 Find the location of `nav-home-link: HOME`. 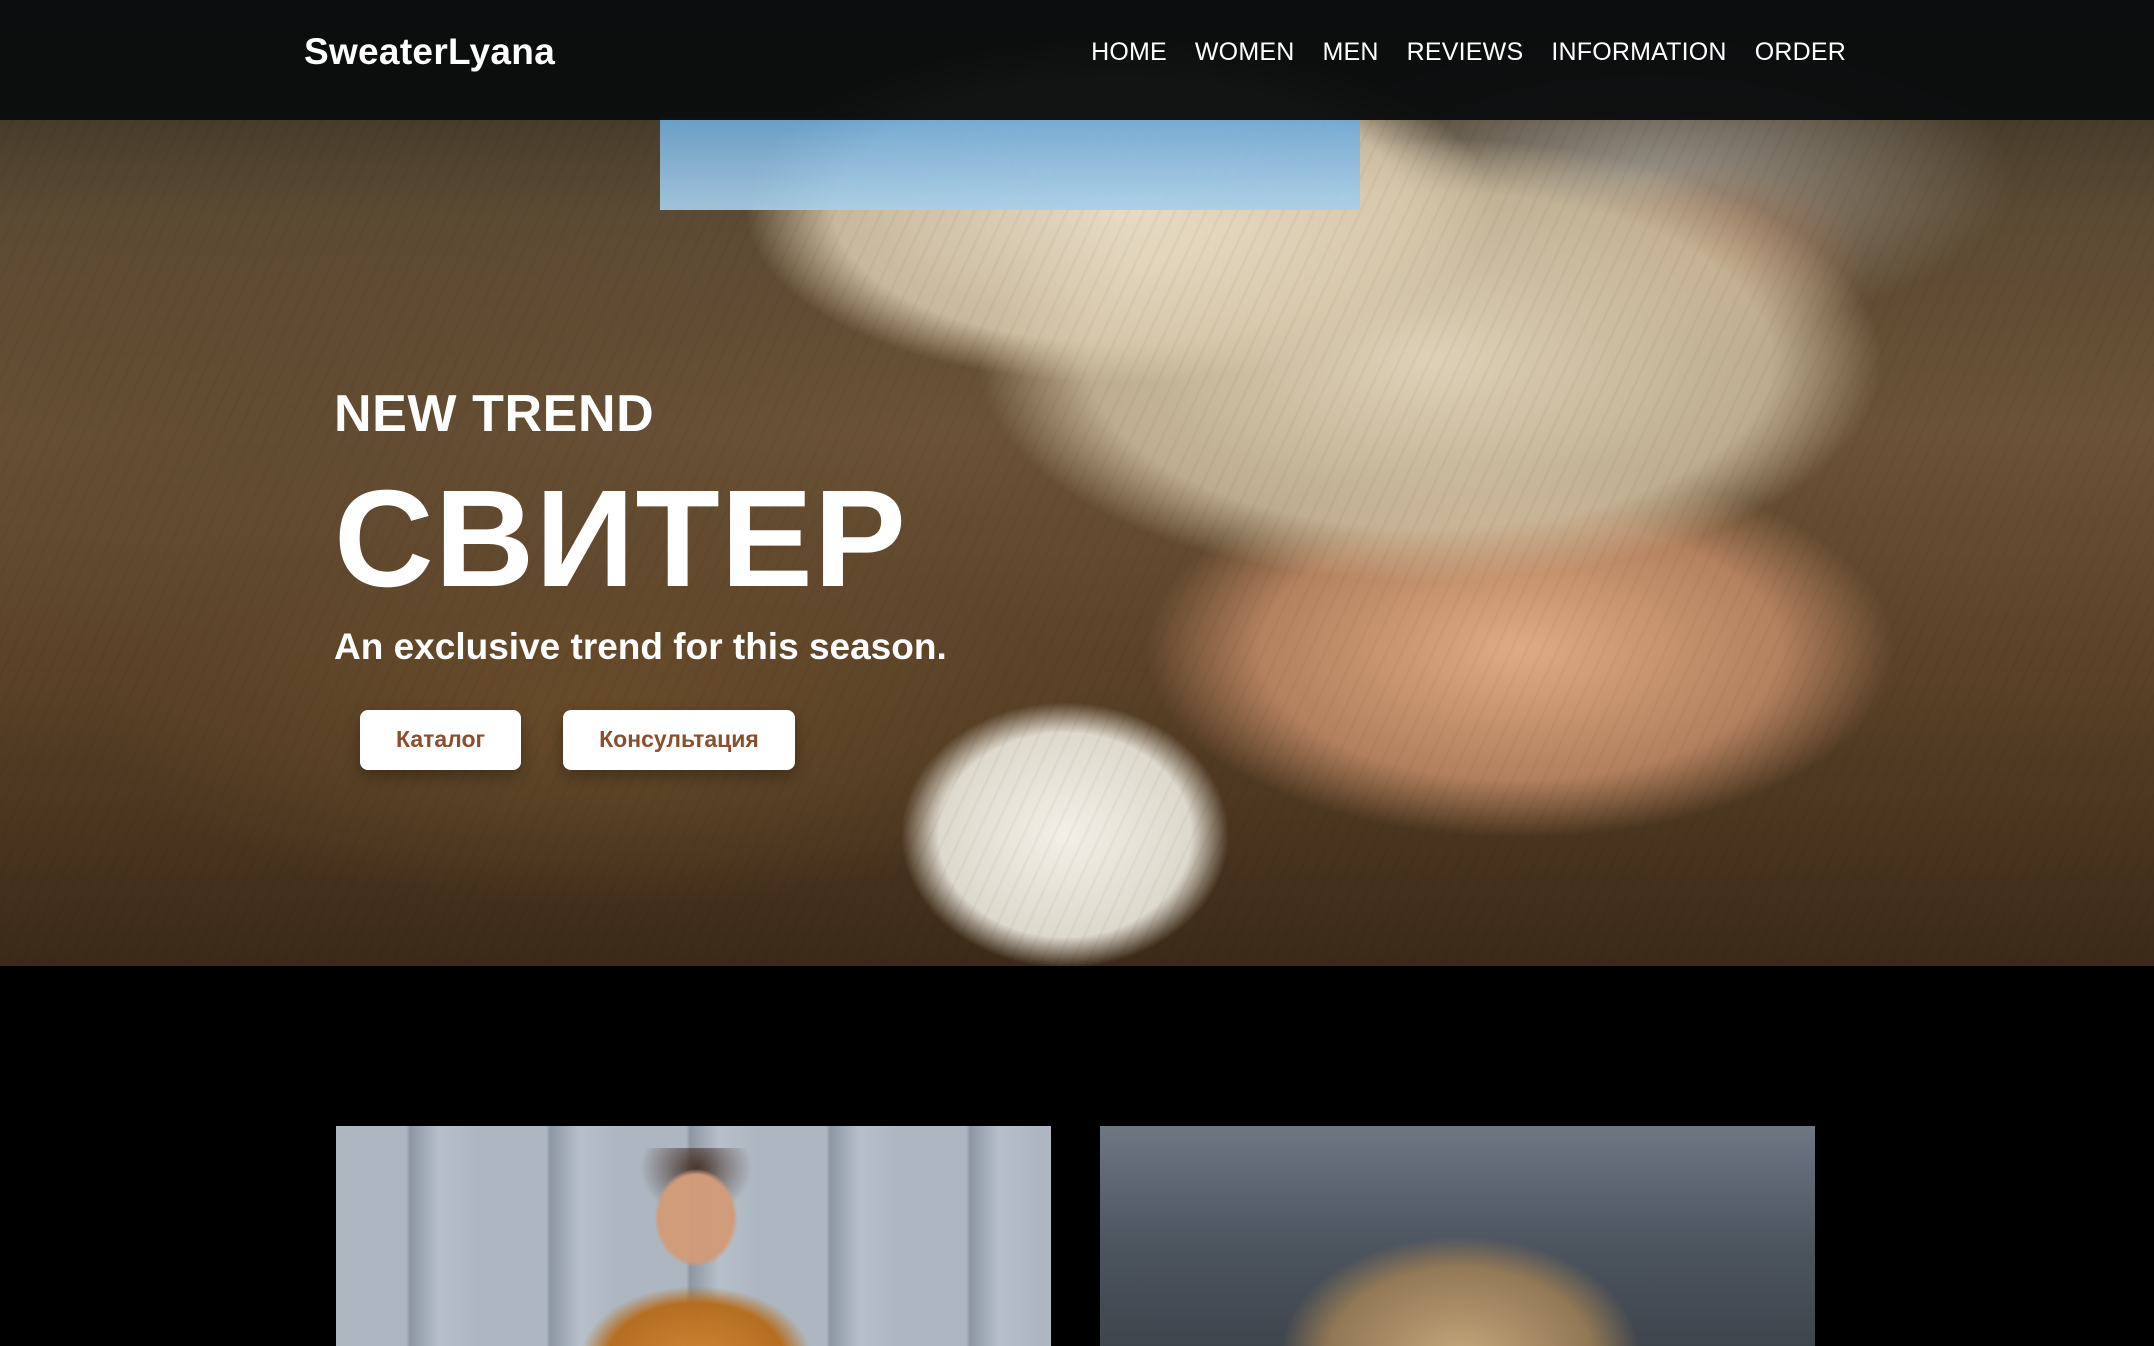

nav-home-link: HOME is located at coordinates (1129, 52).